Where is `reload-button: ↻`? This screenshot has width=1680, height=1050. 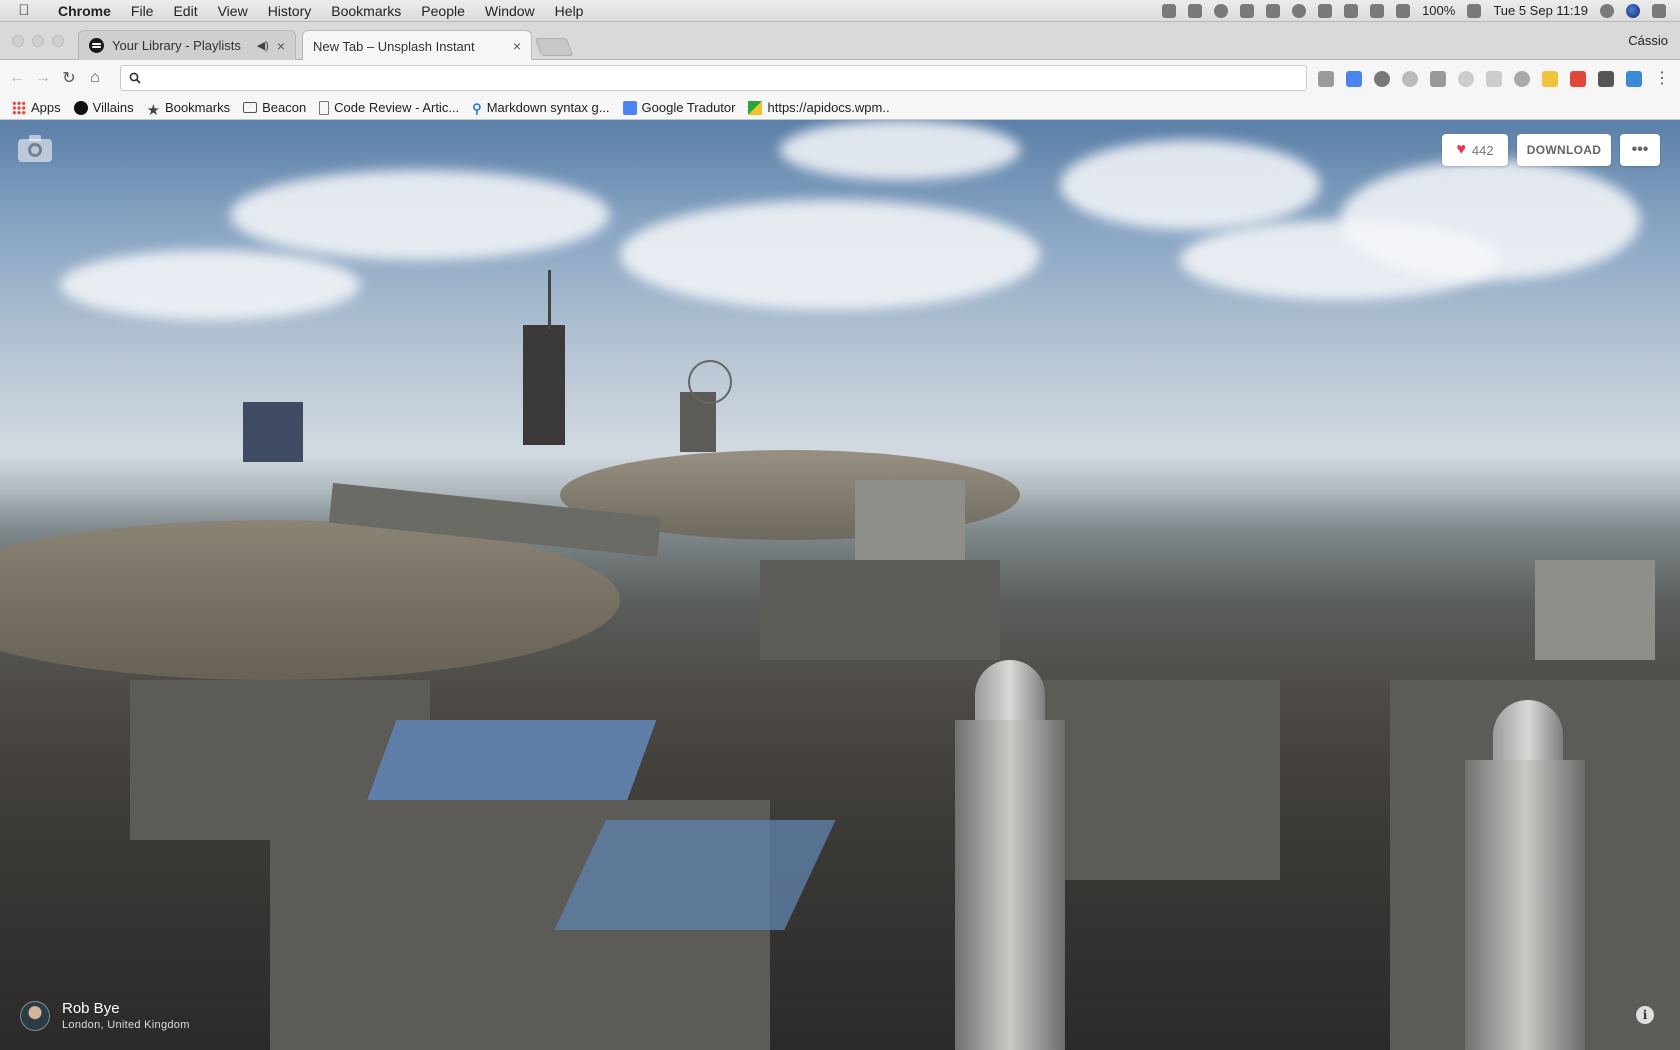 reload-button: ↻ is located at coordinates (69, 78).